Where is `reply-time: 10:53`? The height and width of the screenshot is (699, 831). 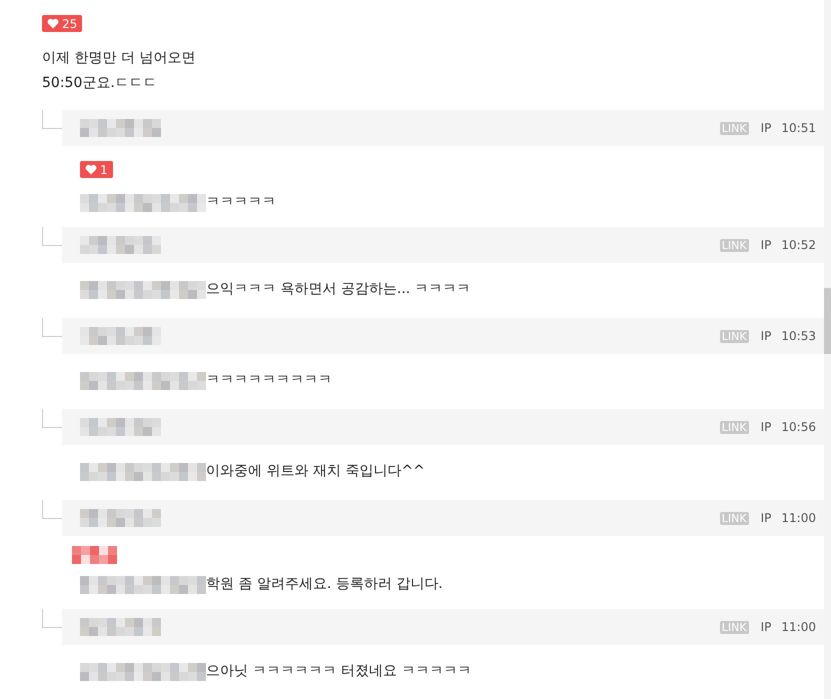 reply-time: 10:53 is located at coordinates (798, 336).